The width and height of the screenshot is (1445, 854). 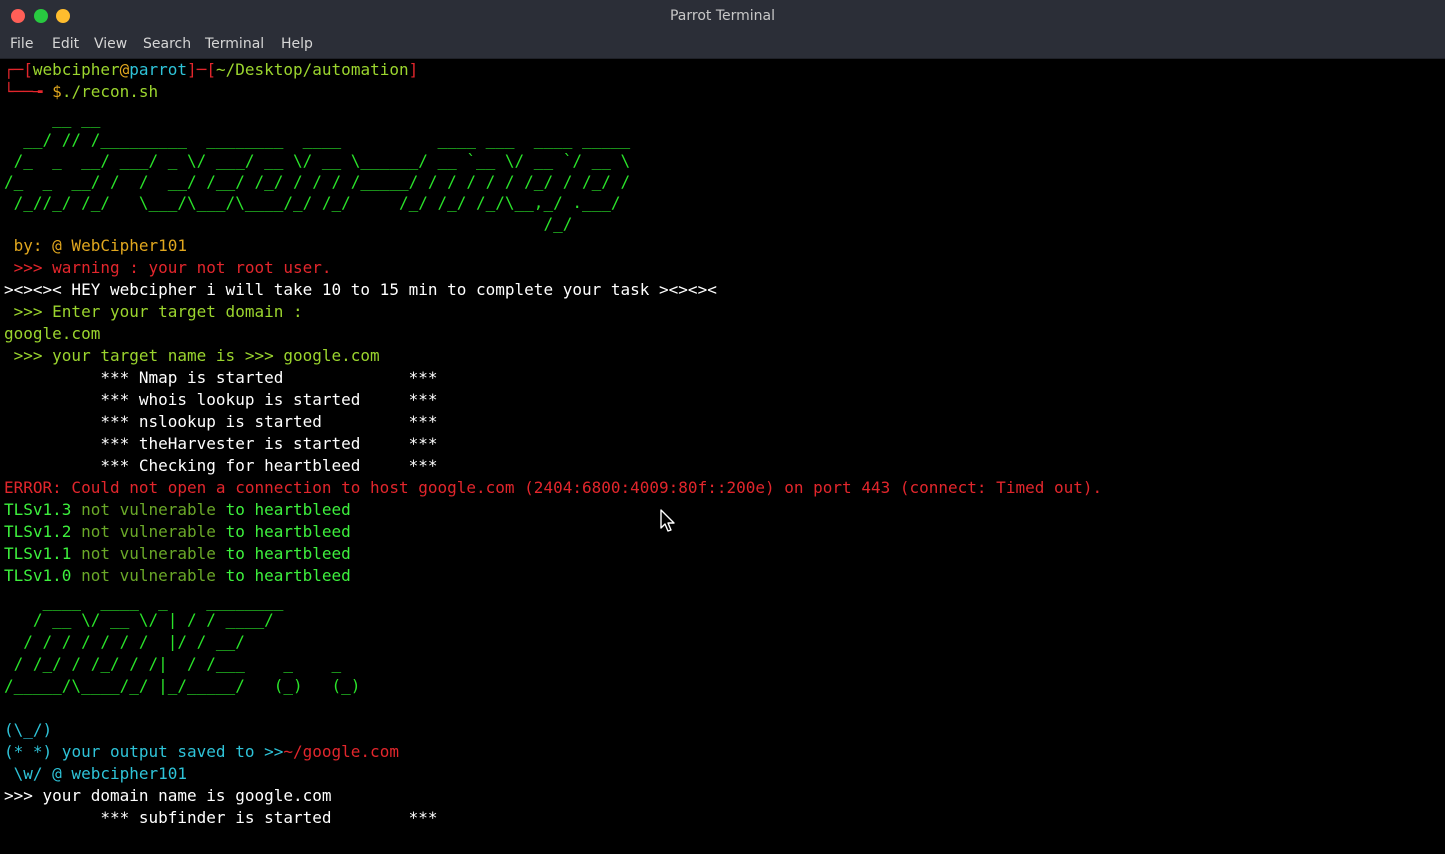 What do you see at coordinates (312, 69) in the screenshot?
I see `prompt-path: ~/Desktop/automation` at bounding box center [312, 69].